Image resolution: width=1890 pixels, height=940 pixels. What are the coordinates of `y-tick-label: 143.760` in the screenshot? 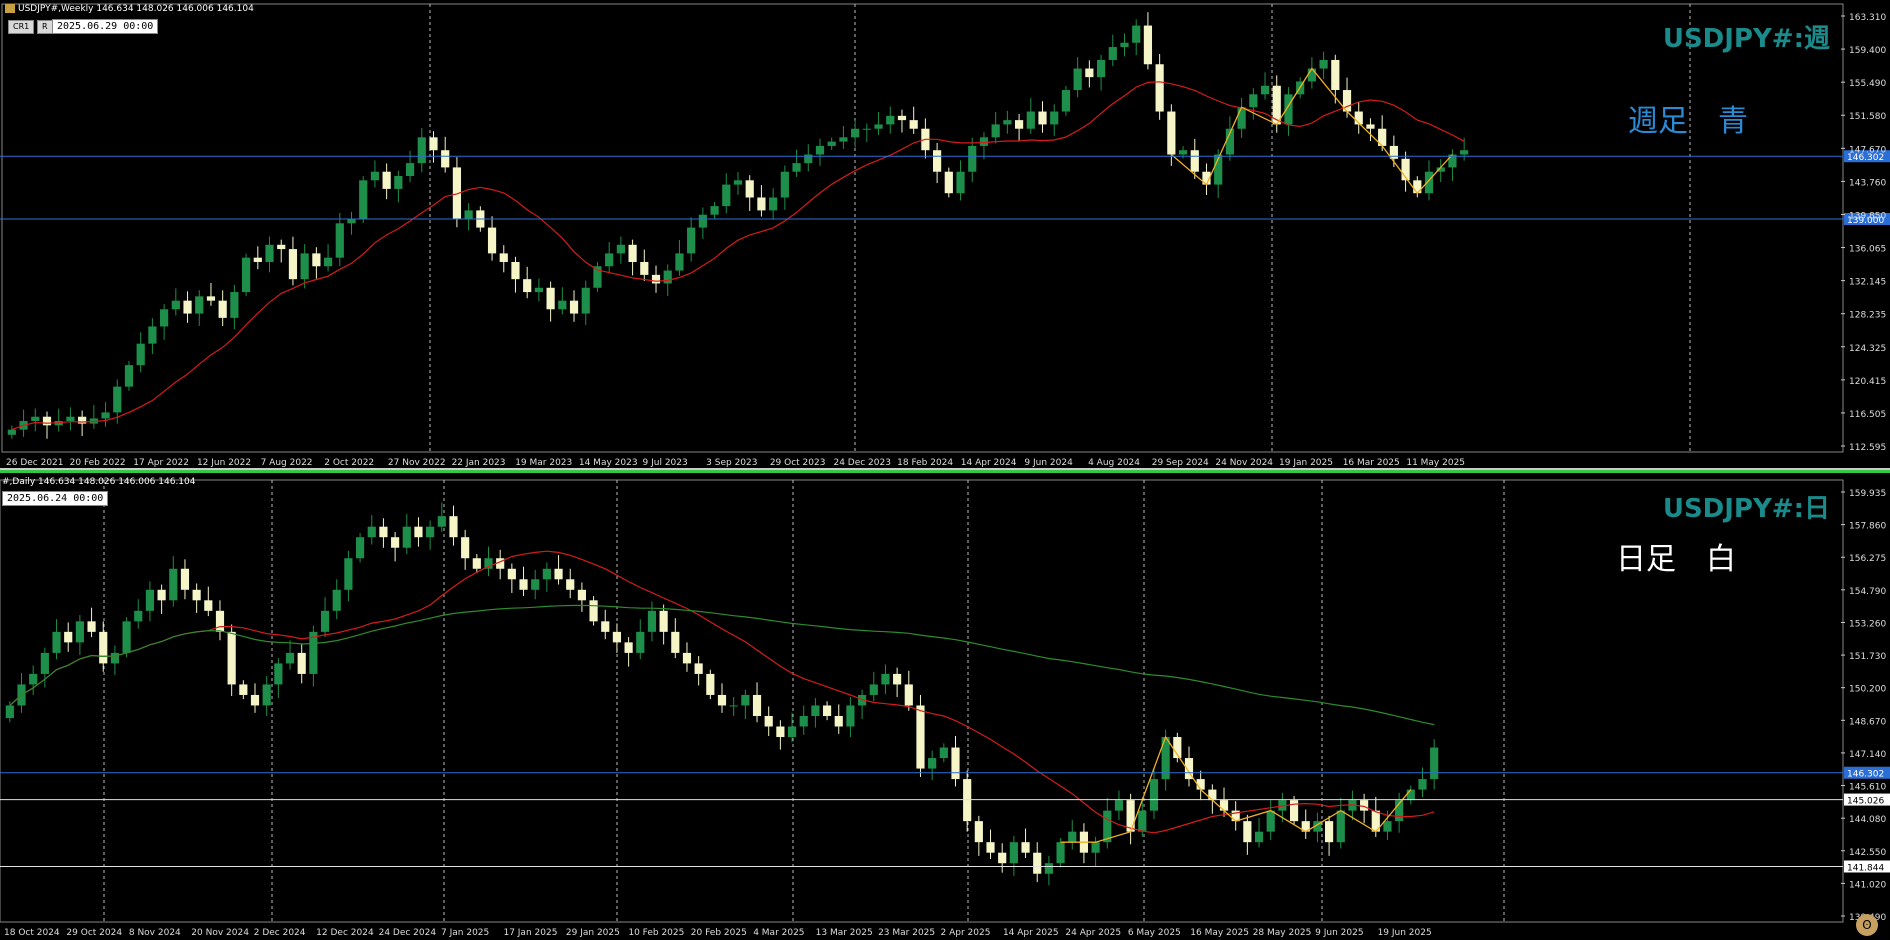 It's located at (1867, 183).